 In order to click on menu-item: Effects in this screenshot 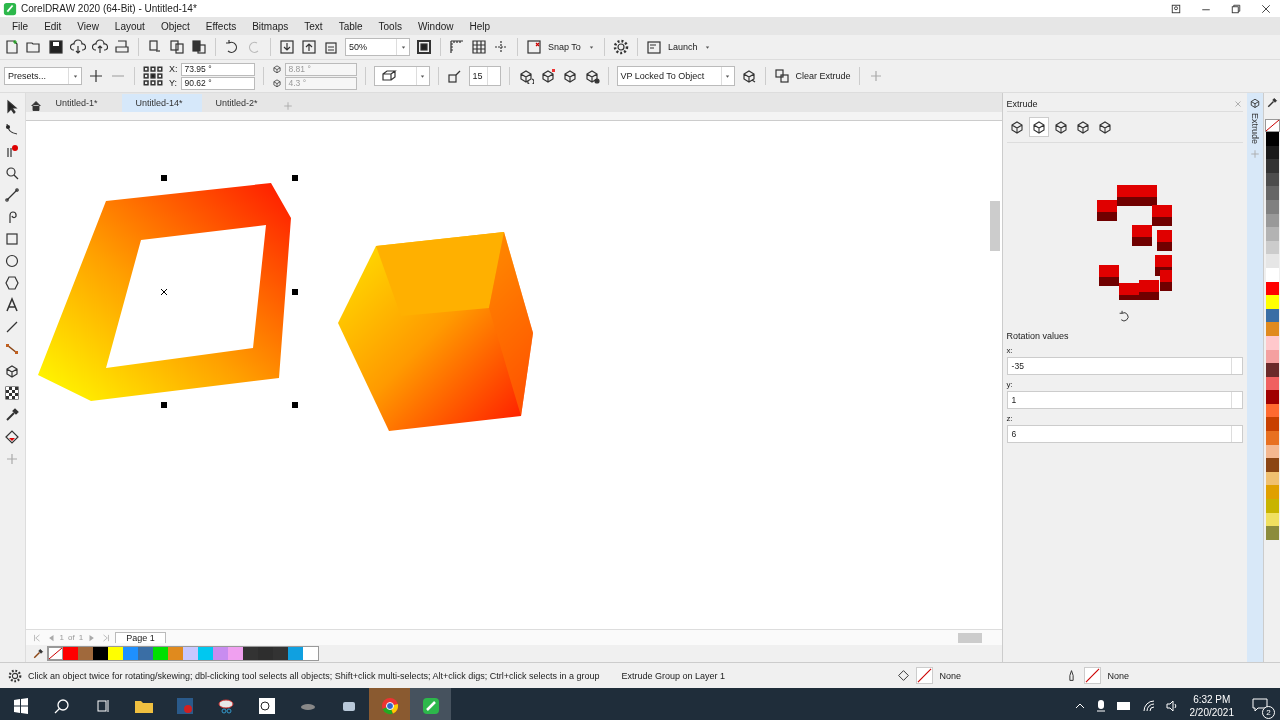, I will do `click(221, 26)`.